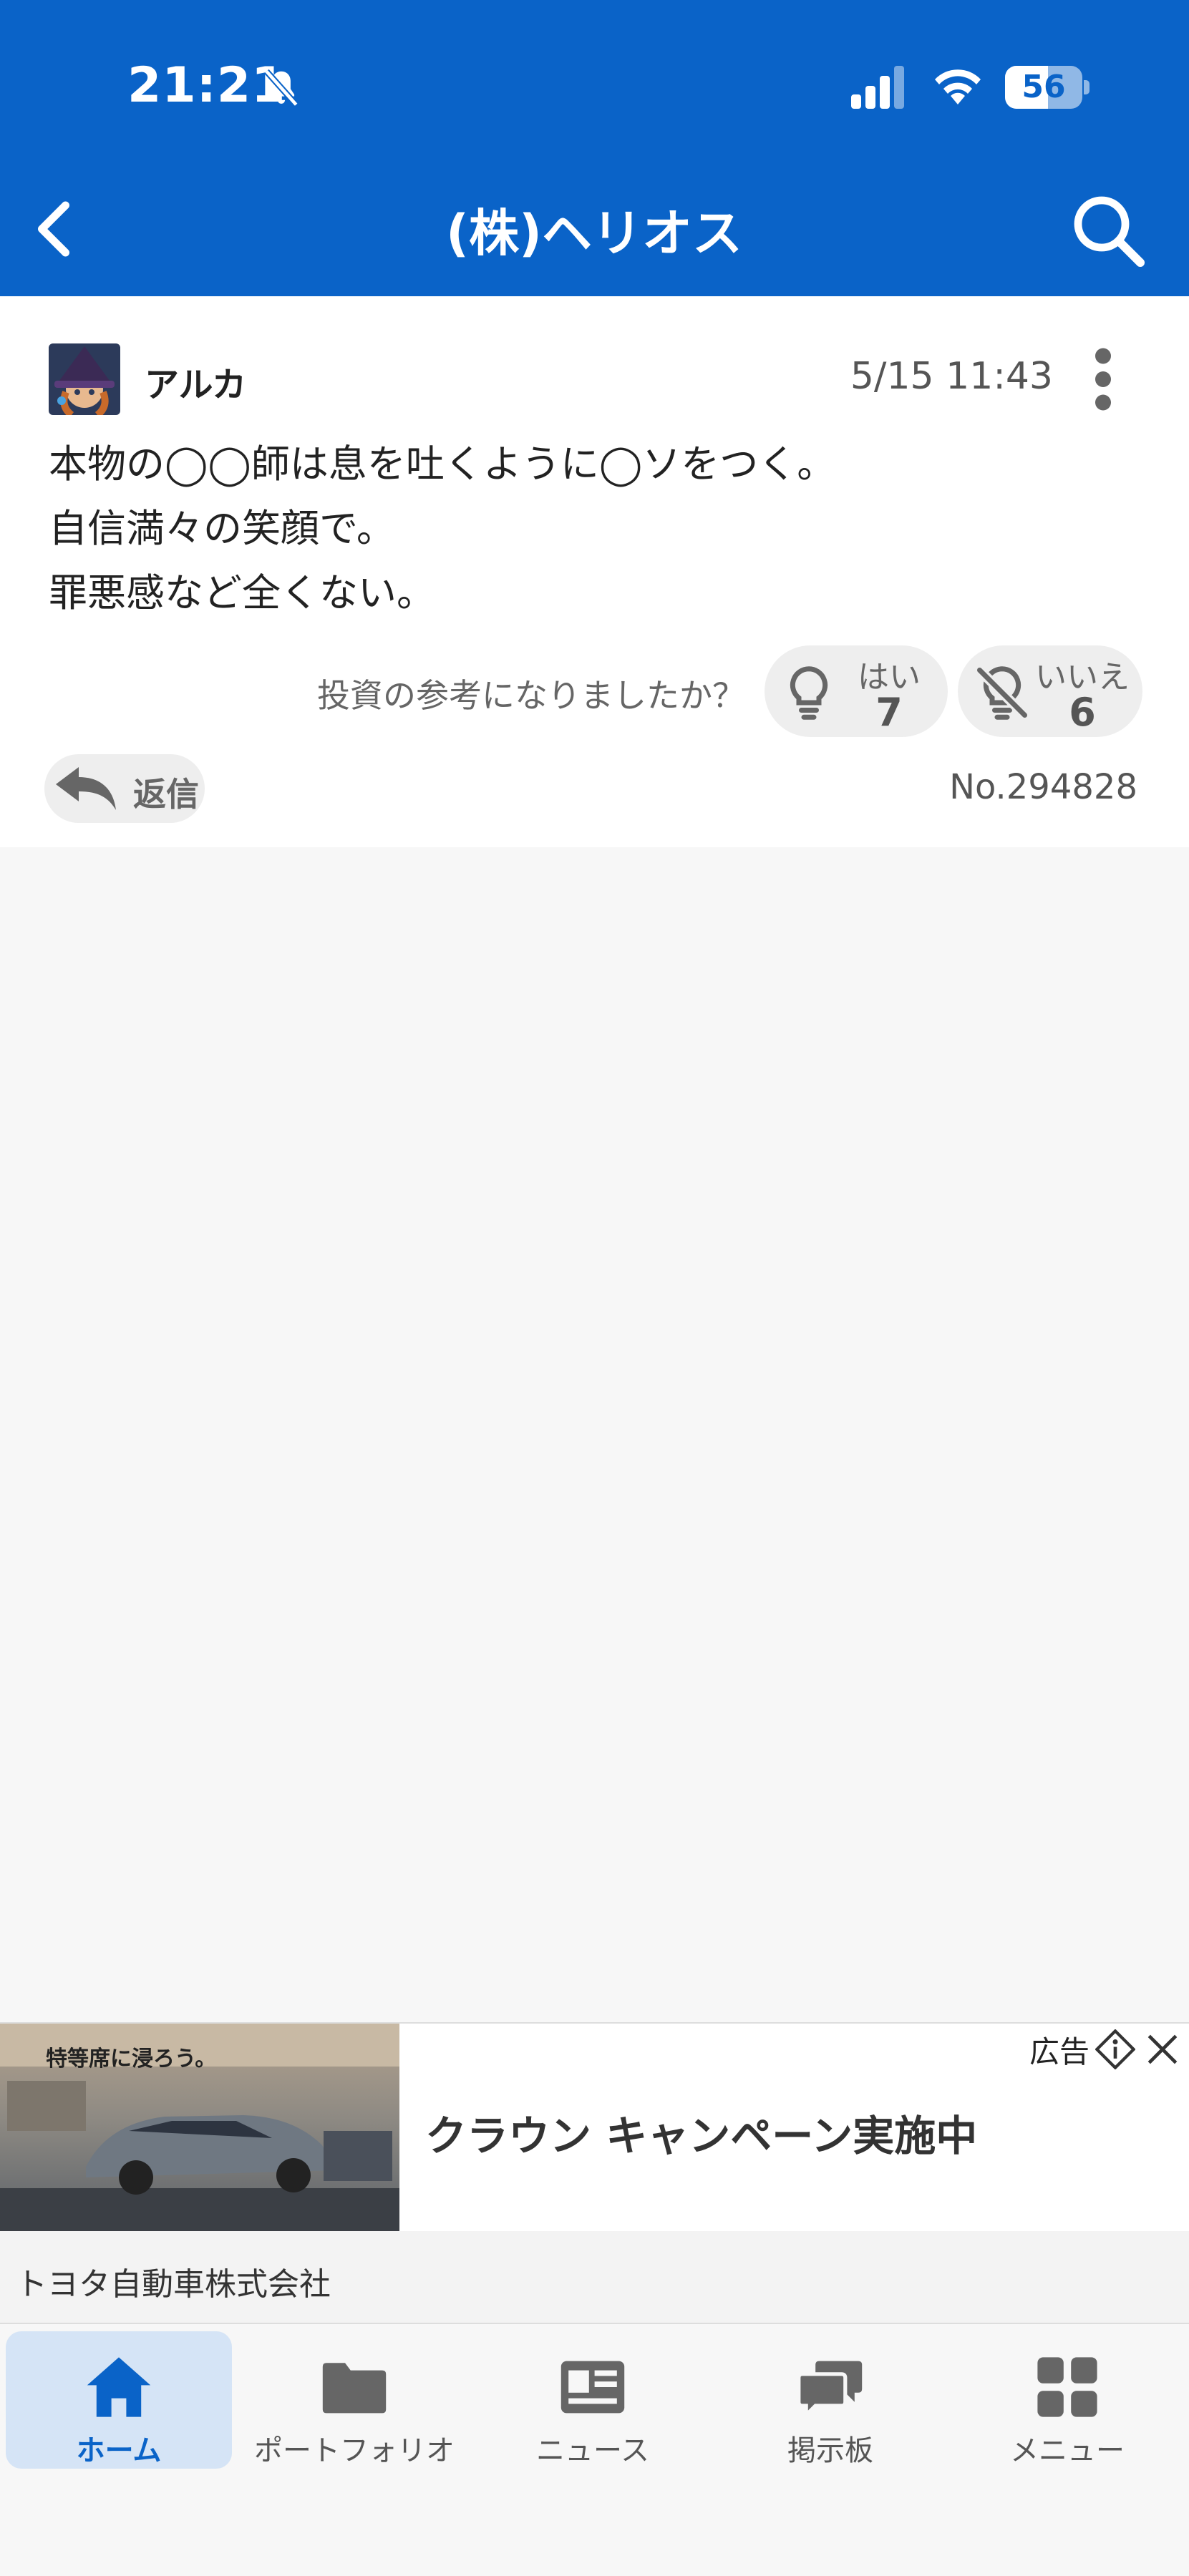  What do you see at coordinates (84, 379) in the screenshot?
I see `avatar` at bounding box center [84, 379].